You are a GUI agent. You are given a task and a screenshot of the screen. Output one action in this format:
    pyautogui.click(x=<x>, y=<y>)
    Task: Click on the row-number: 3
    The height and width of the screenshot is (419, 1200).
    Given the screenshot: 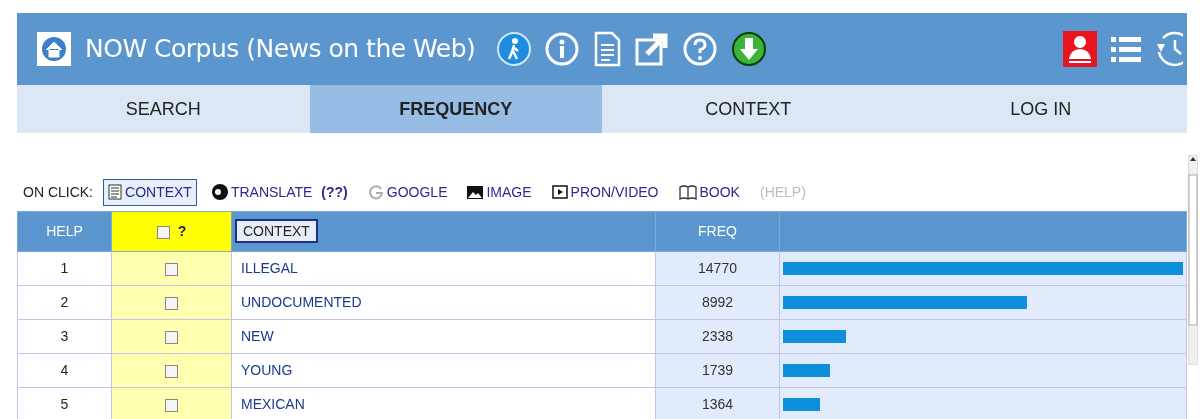 What is the action you would take?
    pyautogui.click(x=64, y=336)
    